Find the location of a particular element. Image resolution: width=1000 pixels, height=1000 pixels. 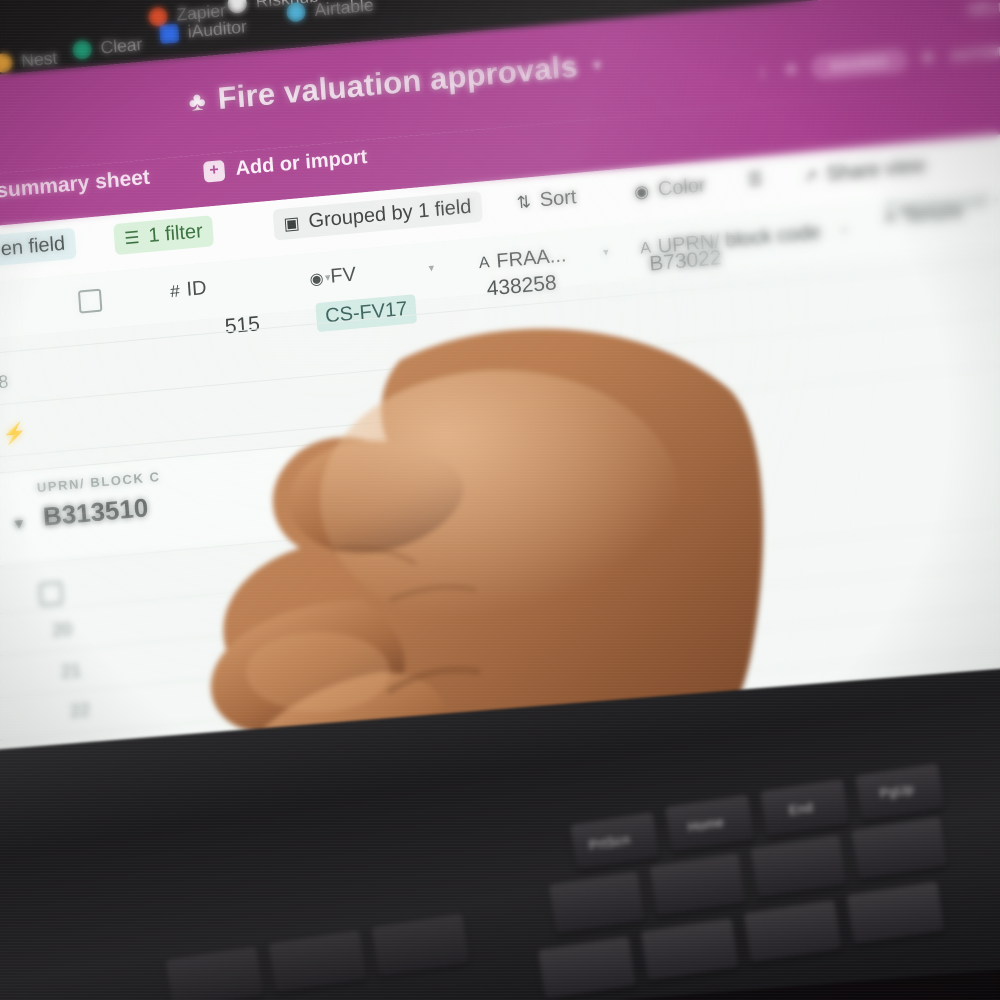

riskhub-icon is located at coordinates (237, 7).